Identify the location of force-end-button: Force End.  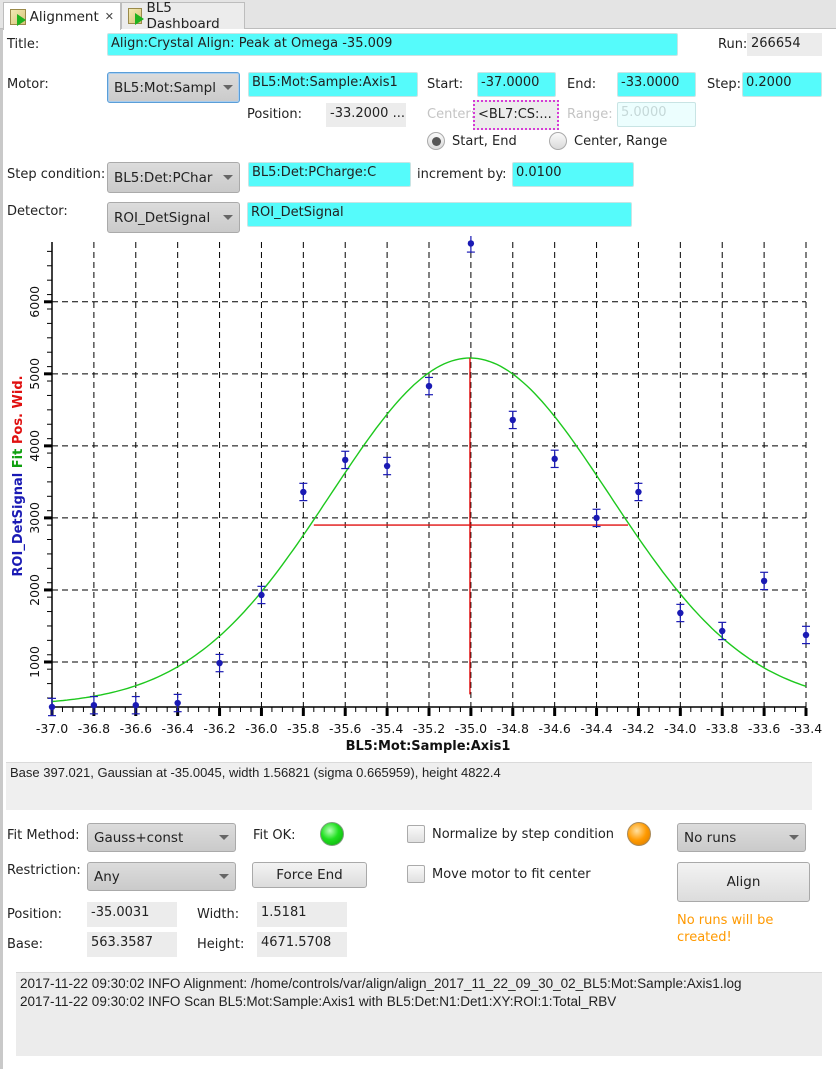
(309, 875).